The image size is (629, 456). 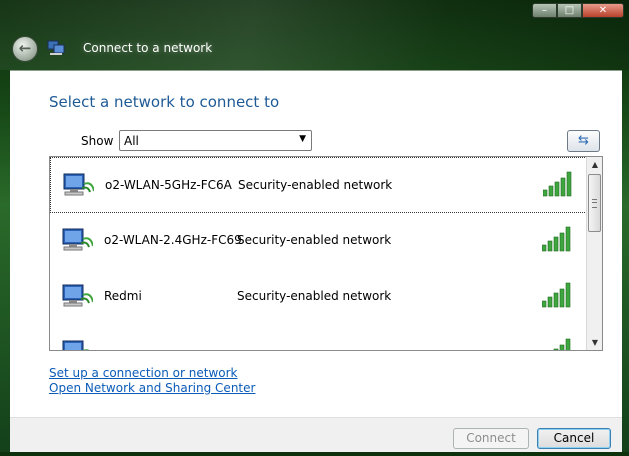 I want to click on refresh-icon: ⇆, so click(x=583, y=140).